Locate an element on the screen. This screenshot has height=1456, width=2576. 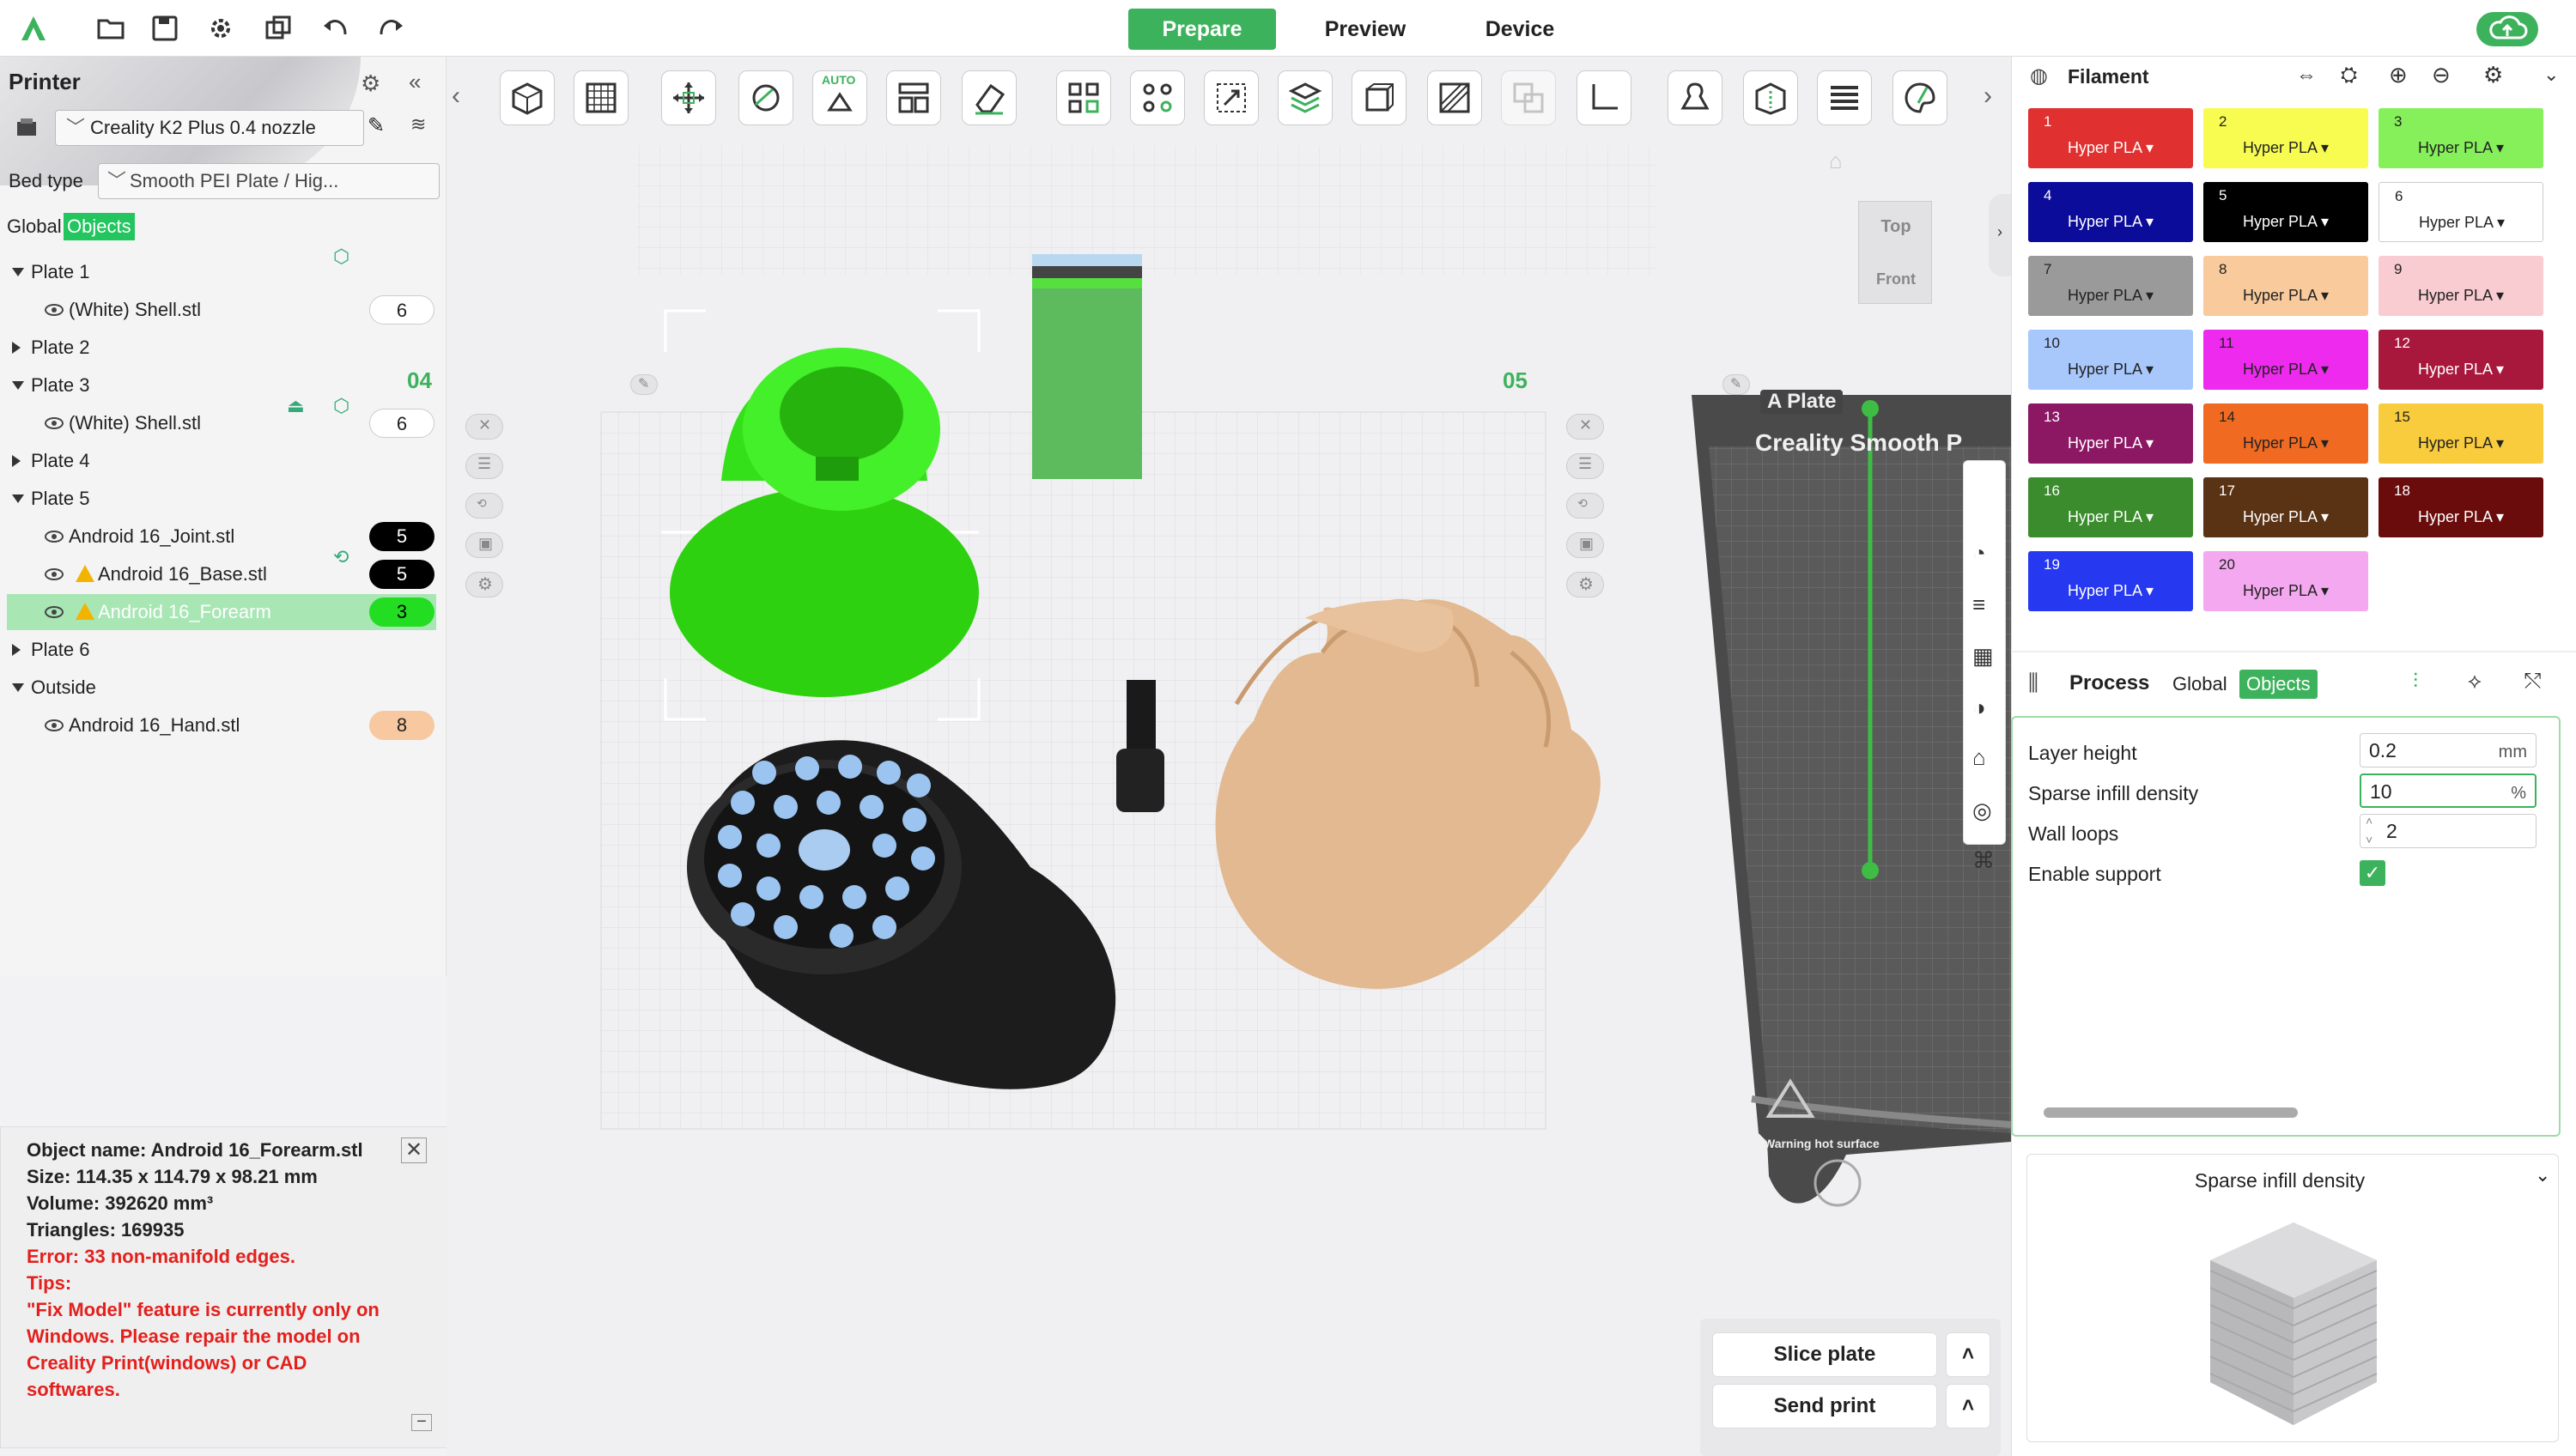
joint-model is located at coordinates (1087, 367).